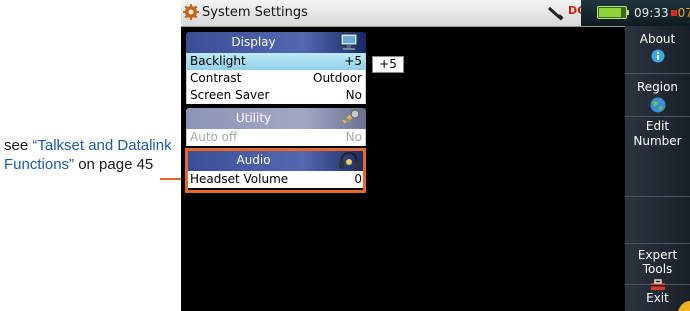 The image size is (690, 311). I want to click on battery-icon, so click(612, 12).